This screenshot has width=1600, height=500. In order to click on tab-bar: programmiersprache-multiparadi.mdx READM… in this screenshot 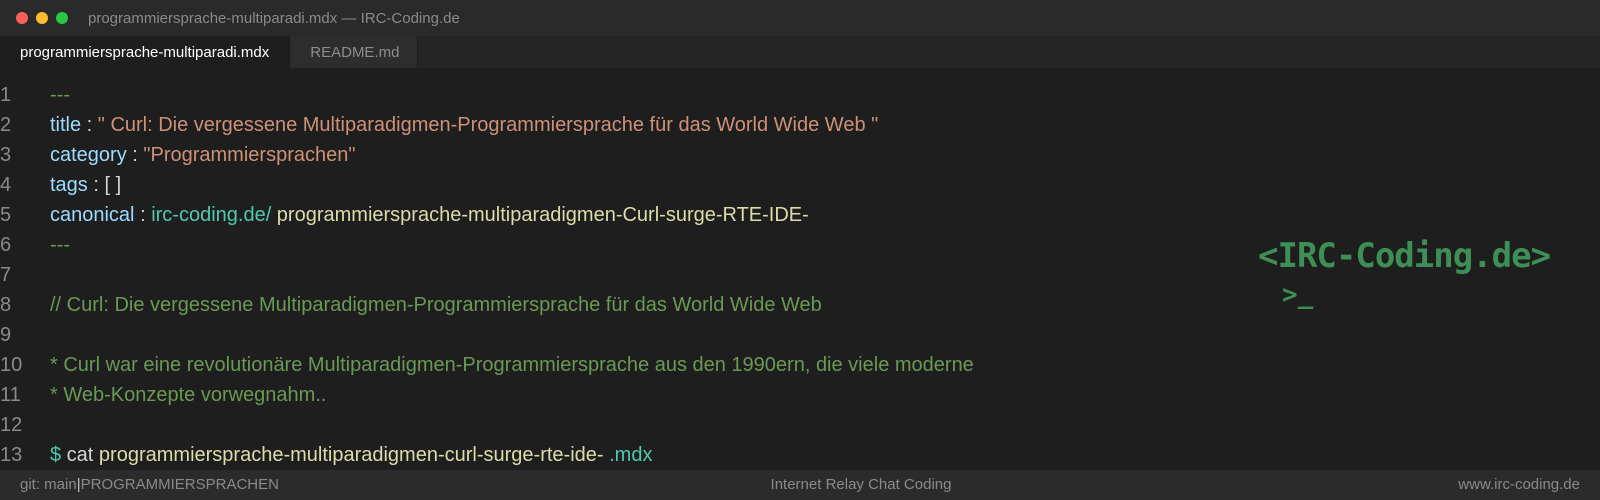, I will do `click(800, 52)`.